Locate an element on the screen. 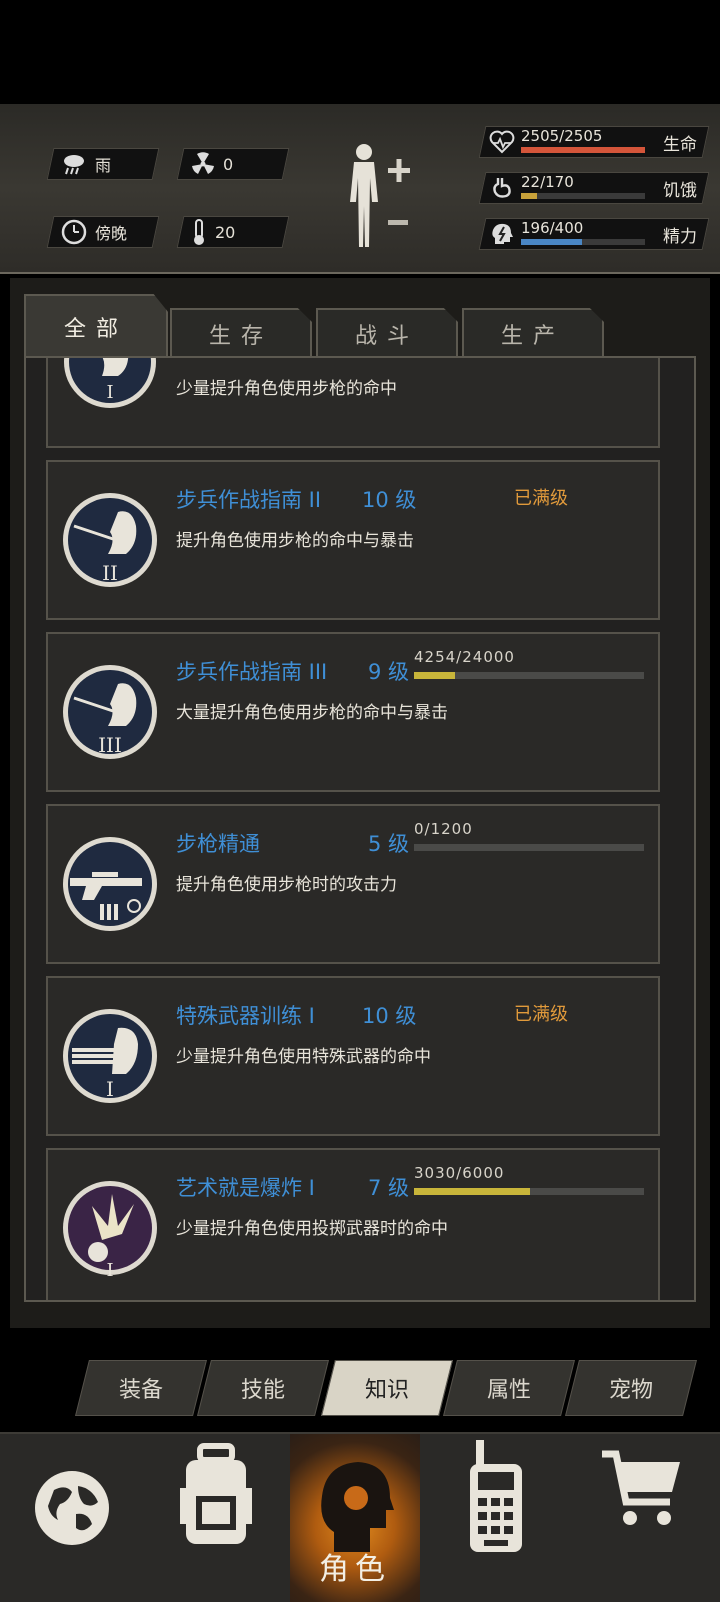 This screenshot has width=720, height=1602. subtab-attributes-label: 属性 is located at coordinates (508, 1390).